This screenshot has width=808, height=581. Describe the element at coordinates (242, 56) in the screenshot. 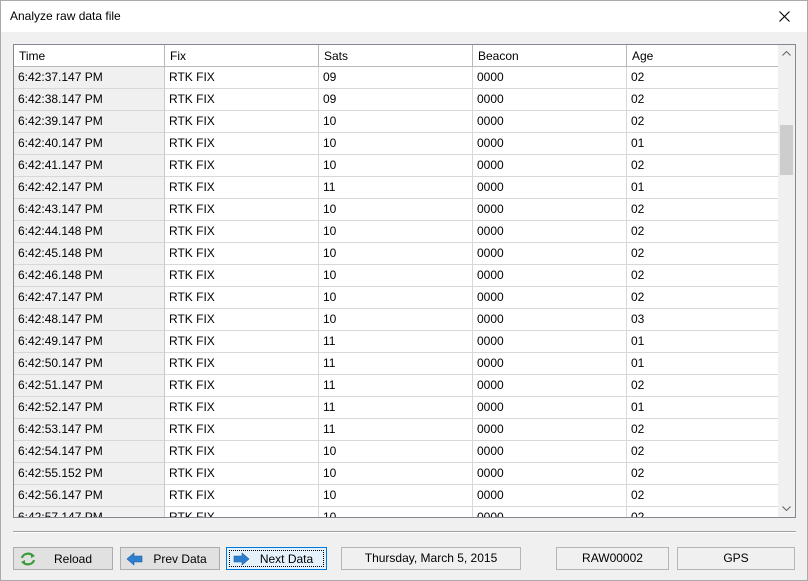

I see `column-header-fix: Fix` at that location.